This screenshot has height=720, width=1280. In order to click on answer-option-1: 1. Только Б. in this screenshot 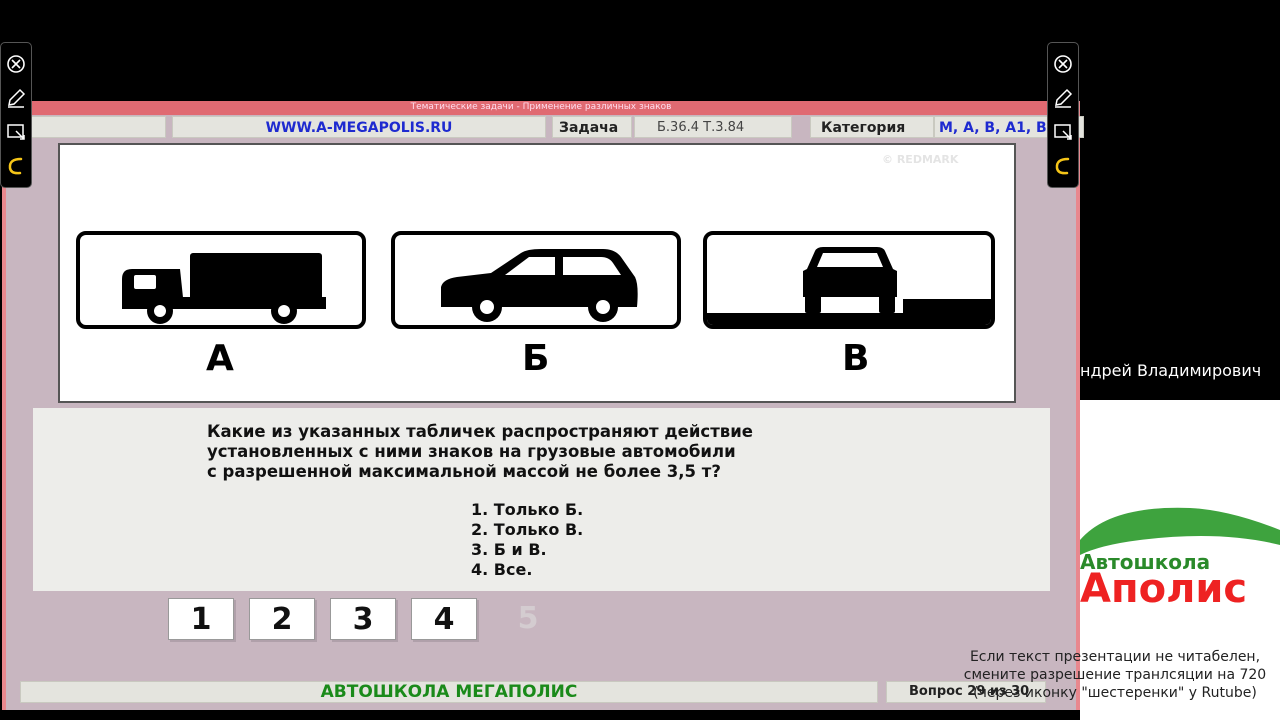, I will do `click(527, 509)`.